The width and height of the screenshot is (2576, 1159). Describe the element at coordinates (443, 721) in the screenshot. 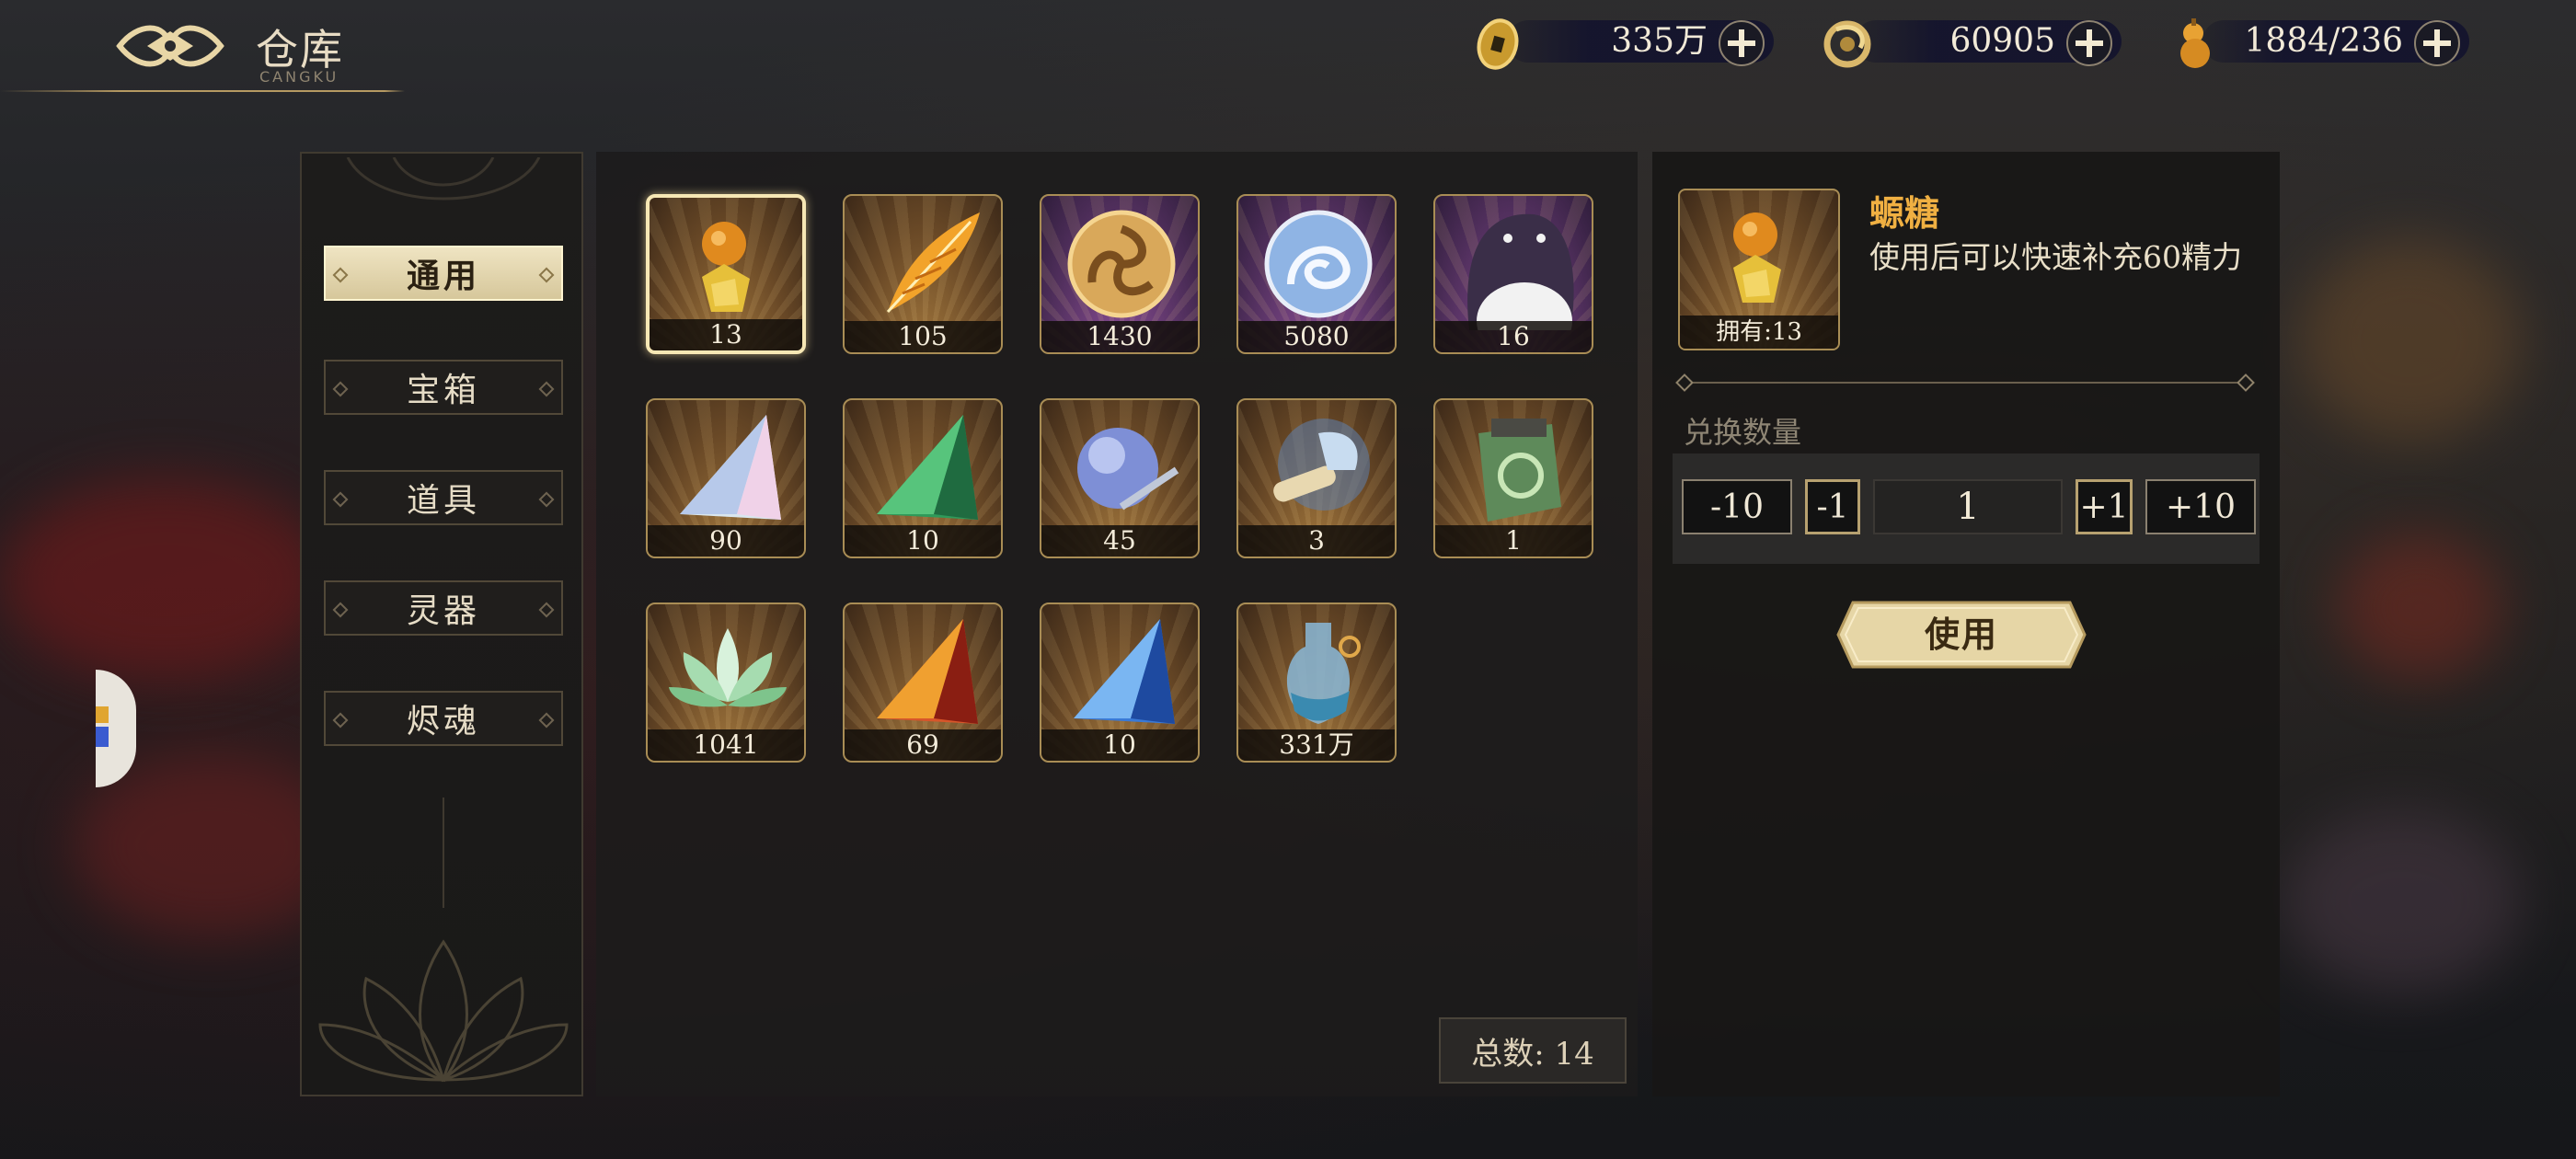

I see `tab-label: 烬魂` at that location.